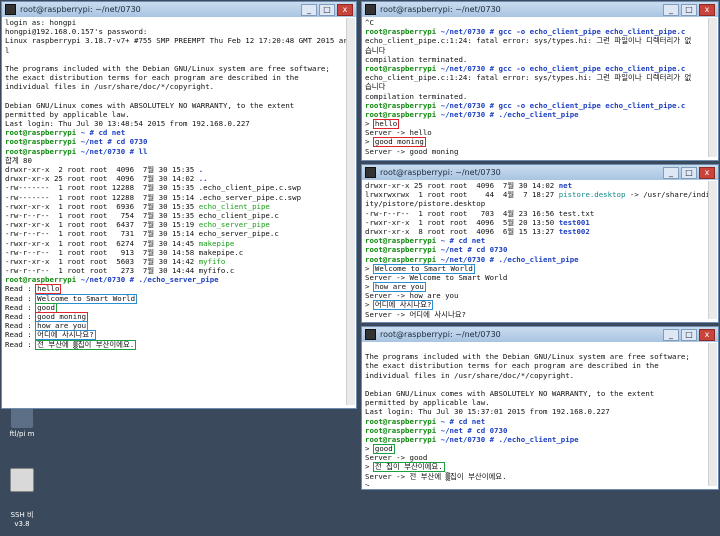 The height and width of the screenshot is (536, 720). I want to click on terminal-line: > 전 집이 부산이에요., so click(536, 466).